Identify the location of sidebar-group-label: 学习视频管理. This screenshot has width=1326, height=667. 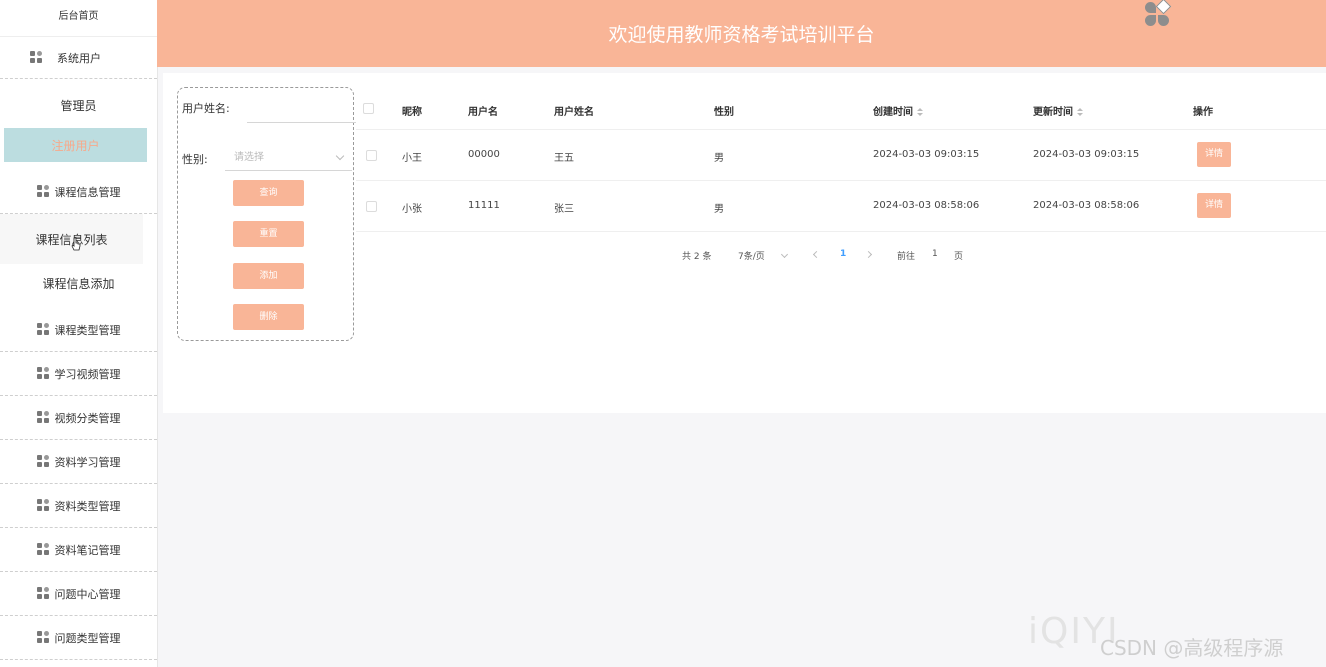
(87, 374).